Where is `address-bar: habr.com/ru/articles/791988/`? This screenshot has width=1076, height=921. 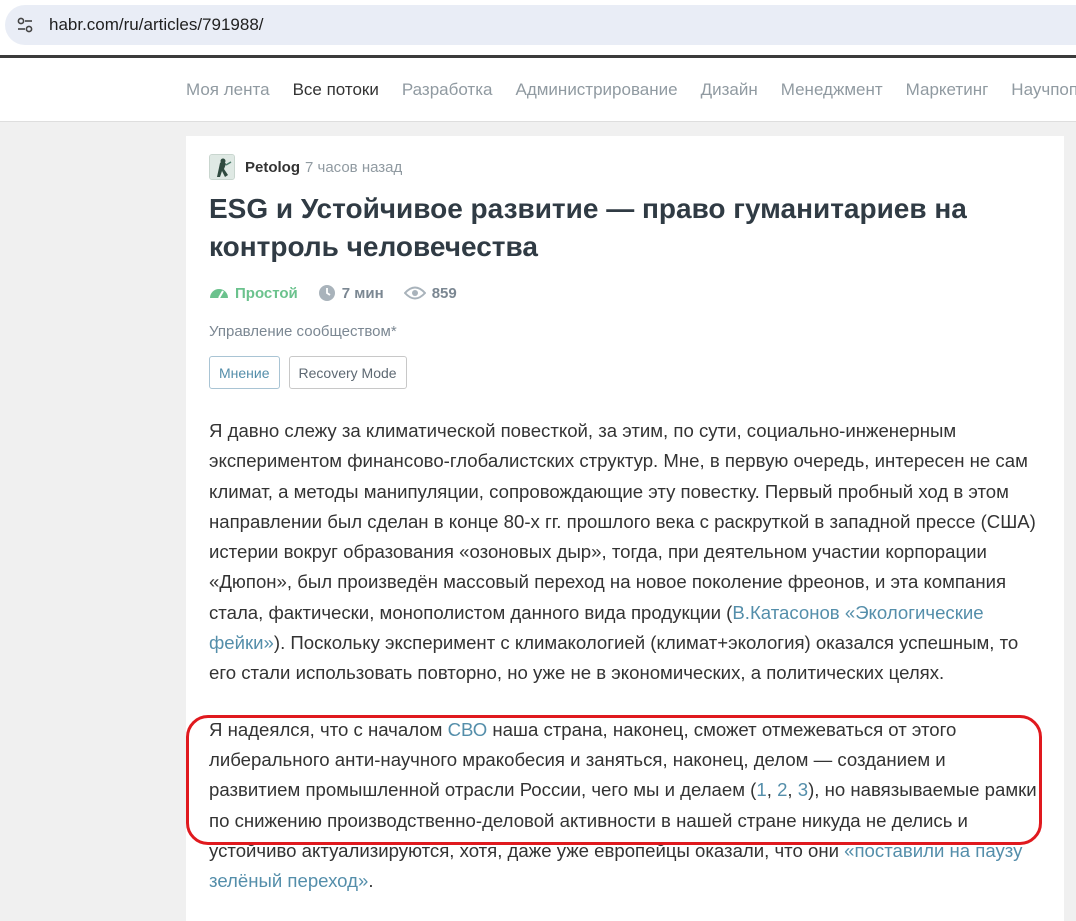 address-bar: habr.com/ru/articles/791988/ is located at coordinates (540, 25).